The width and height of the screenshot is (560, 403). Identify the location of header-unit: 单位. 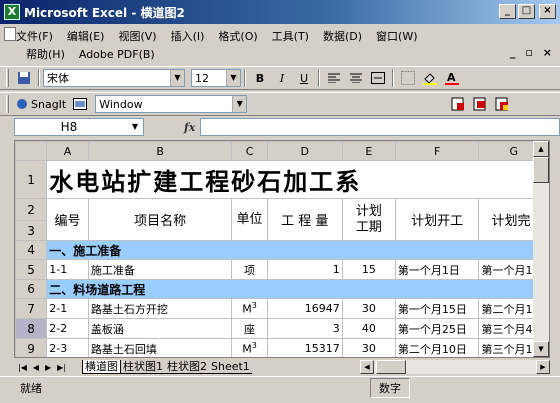
(249, 219).